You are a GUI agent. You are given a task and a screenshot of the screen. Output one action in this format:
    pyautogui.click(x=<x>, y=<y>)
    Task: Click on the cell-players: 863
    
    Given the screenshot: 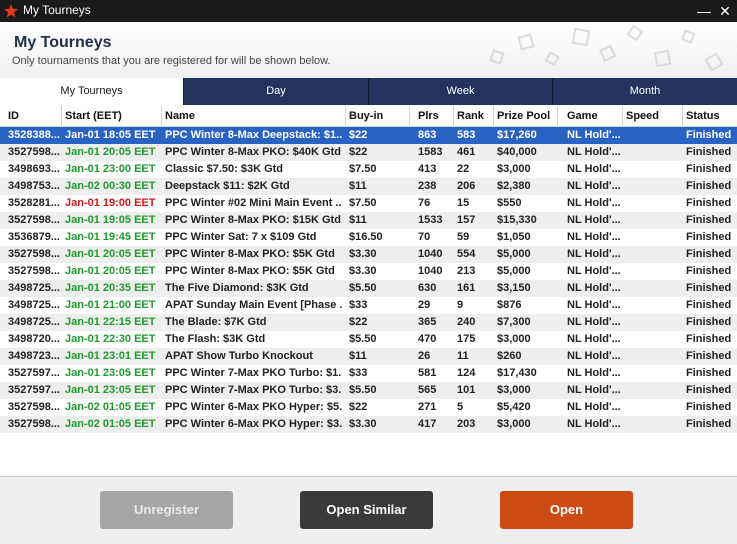 What is the action you would take?
    pyautogui.click(x=427, y=135)
    